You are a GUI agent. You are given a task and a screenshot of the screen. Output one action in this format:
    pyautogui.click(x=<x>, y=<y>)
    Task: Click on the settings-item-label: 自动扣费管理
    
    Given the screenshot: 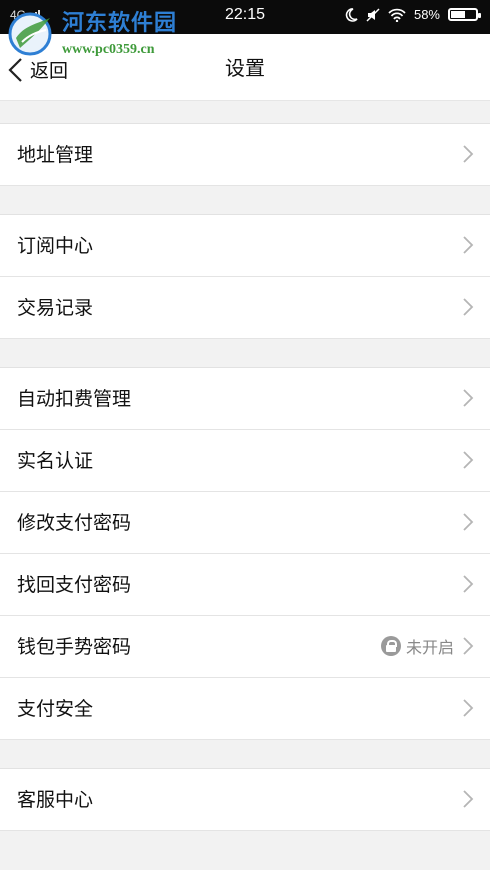 What is the action you would take?
    pyautogui.click(x=74, y=399)
    